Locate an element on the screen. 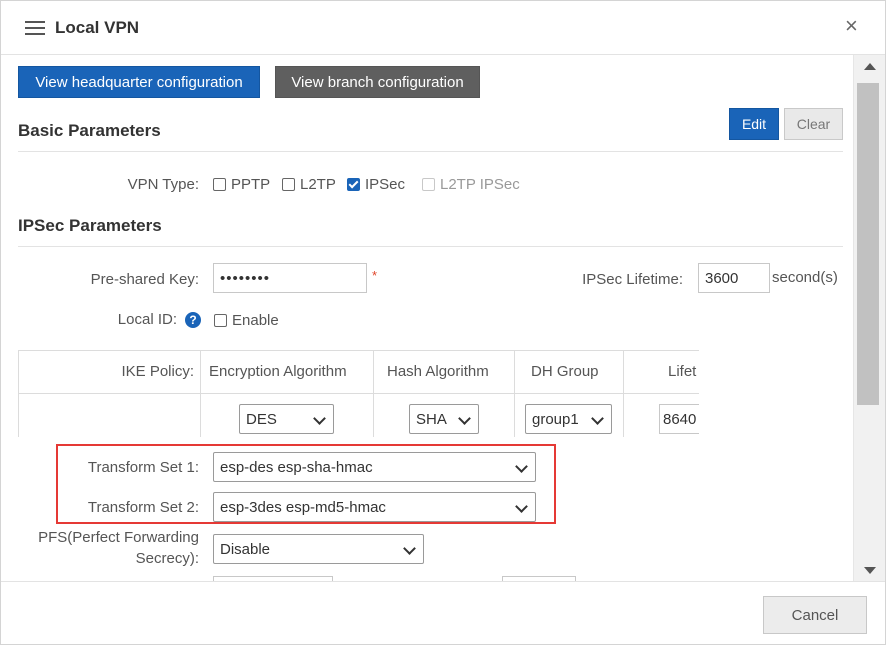 This screenshot has height=645, width=886. select-value: DES is located at coordinates (261, 419).